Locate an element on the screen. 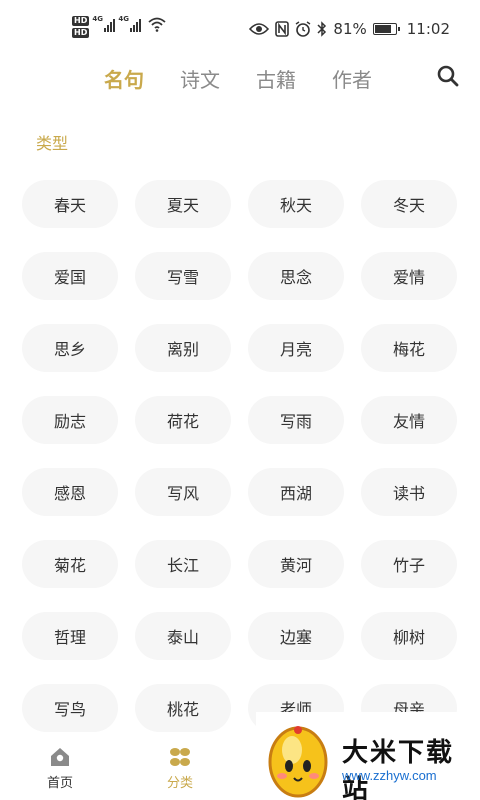 Image resolution: width=480 pixels, height=800 pixels. hd-badges: HD HD is located at coordinates (81, 27).